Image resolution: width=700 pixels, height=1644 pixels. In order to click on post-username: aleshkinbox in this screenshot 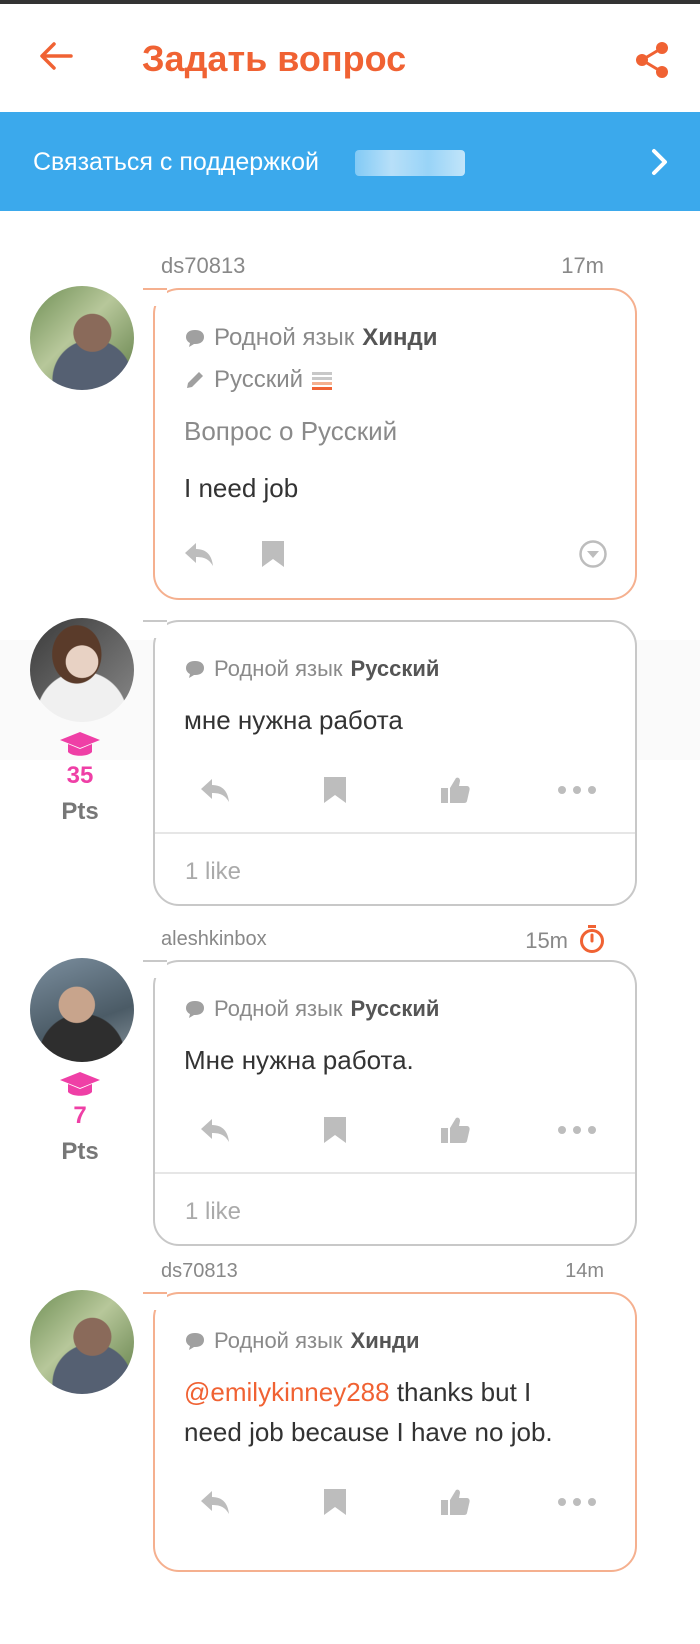, I will do `click(214, 939)`.